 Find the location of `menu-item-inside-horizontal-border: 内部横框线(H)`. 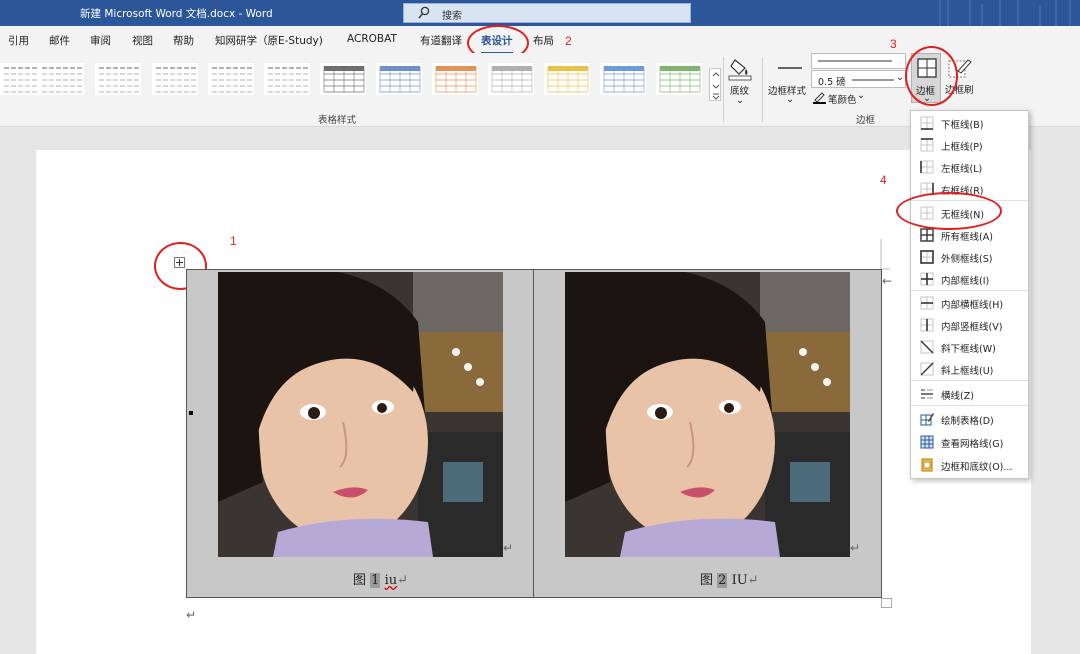

menu-item-inside-horizontal-border: 内部横框线(H) is located at coordinates (969, 303).